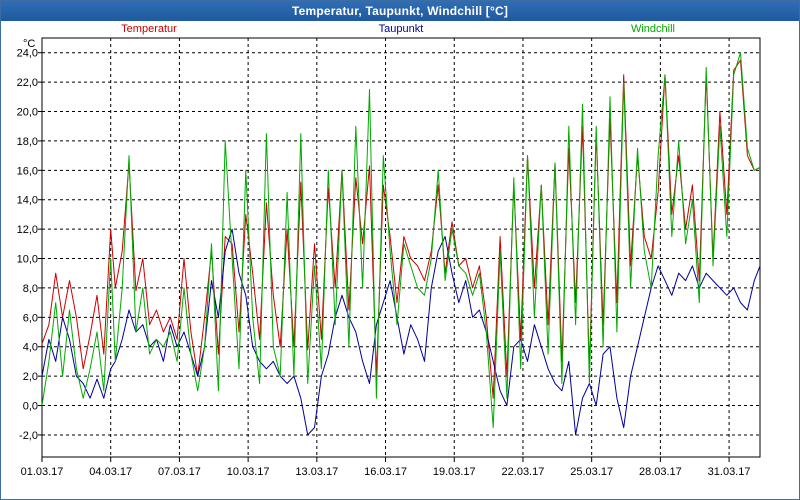 This screenshot has width=800, height=500. What do you see at coordinates (179, 472) in the screenshot?
I see `x-tick-label: 07.03.17` at bounding box center [179, 472].